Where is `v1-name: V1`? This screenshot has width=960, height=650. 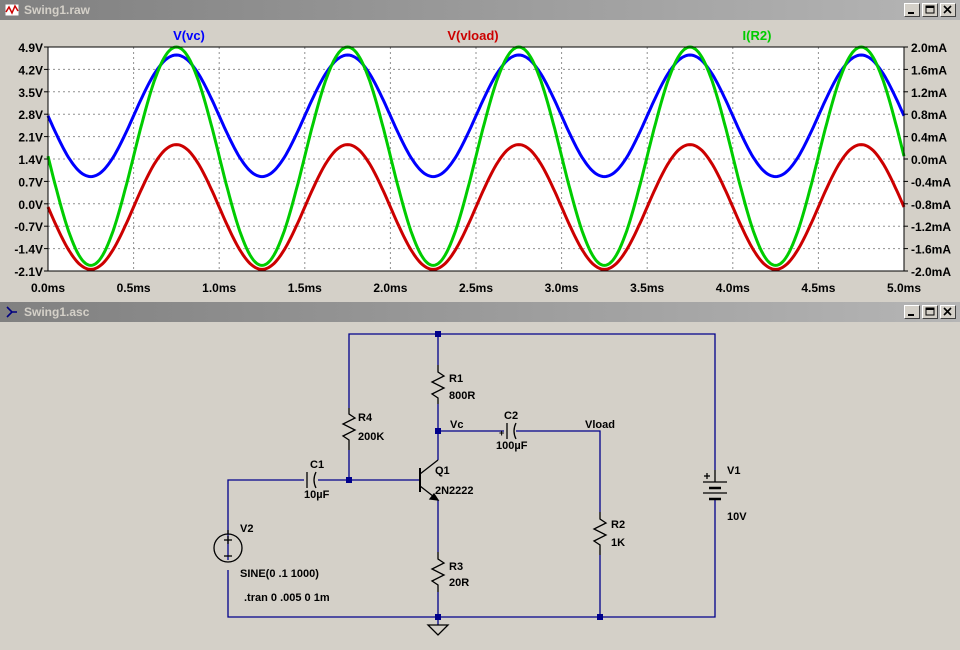
v1-name: V1 is located at coordinates (733, 471).